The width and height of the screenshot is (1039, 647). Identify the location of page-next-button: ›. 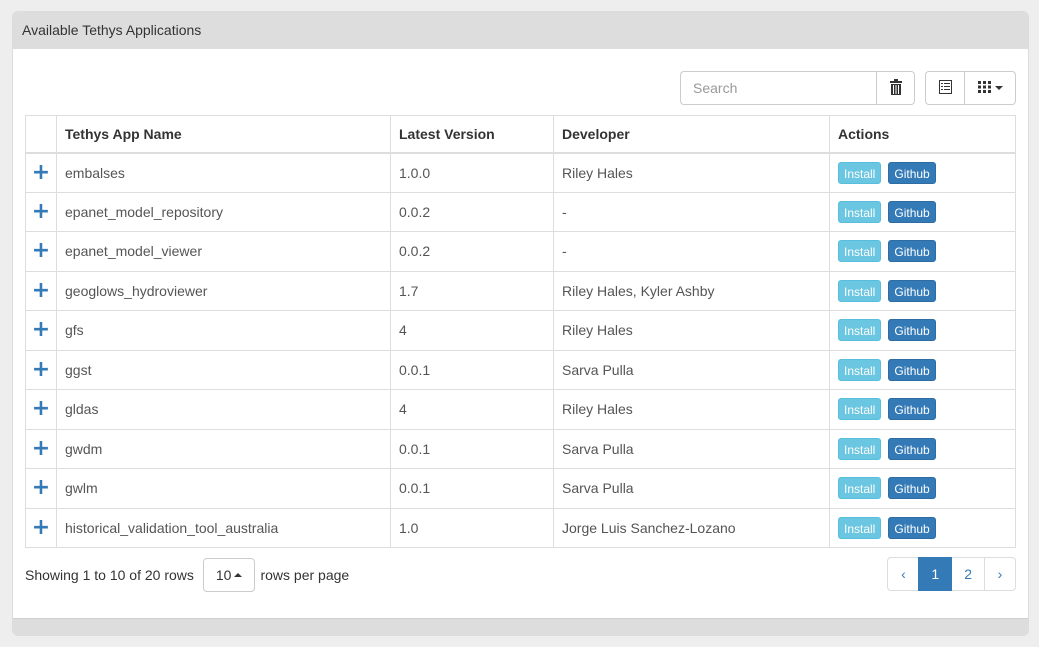
(1000, 574).